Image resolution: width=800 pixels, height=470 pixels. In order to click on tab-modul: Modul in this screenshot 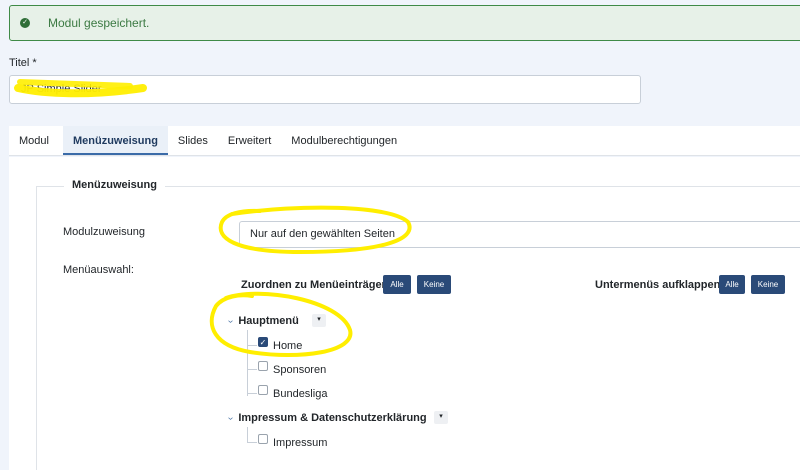, I will do `click(34, 140)`.